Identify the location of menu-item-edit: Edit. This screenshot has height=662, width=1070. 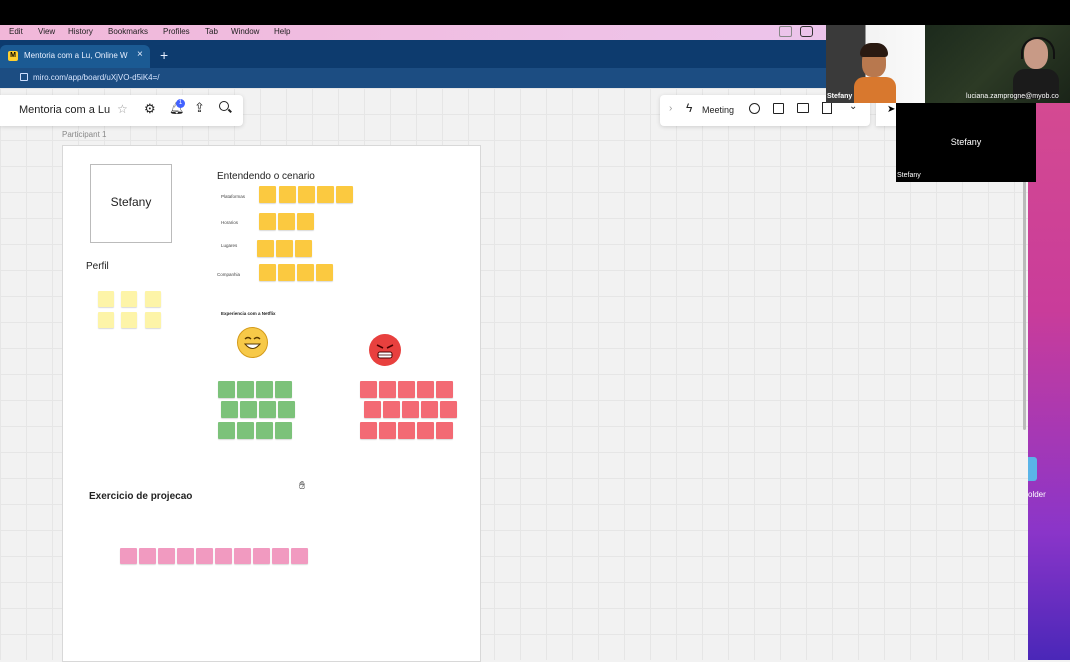
(16, 31).